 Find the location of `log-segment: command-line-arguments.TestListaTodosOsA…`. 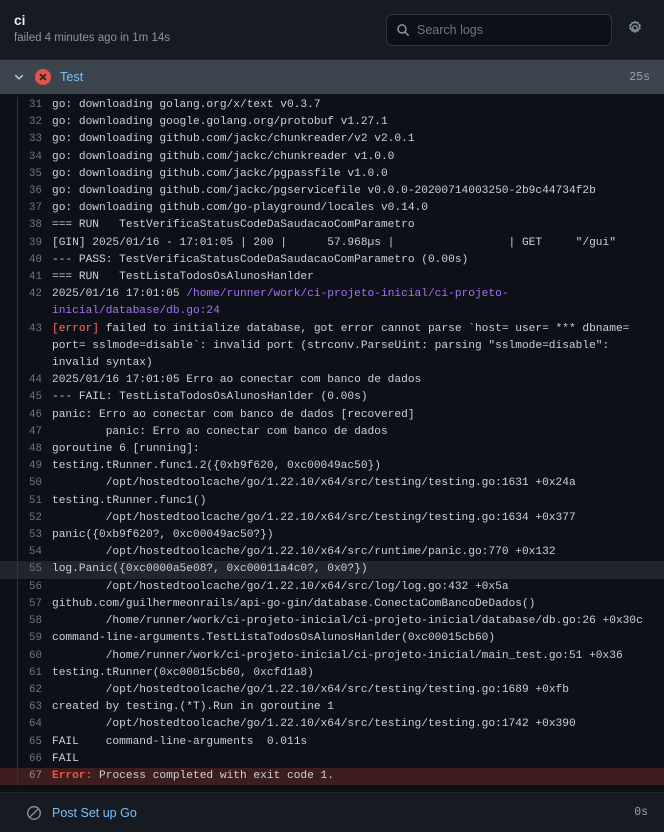

log-segment: command-line-arguments.TestListaTodosOsA… is located at coordinates (274, 638).